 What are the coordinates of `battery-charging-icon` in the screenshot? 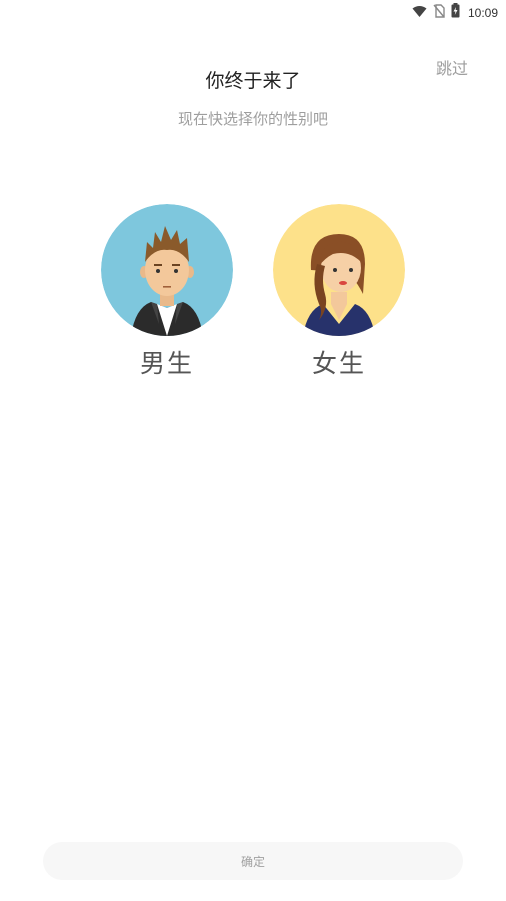 It's located at (455, 12).